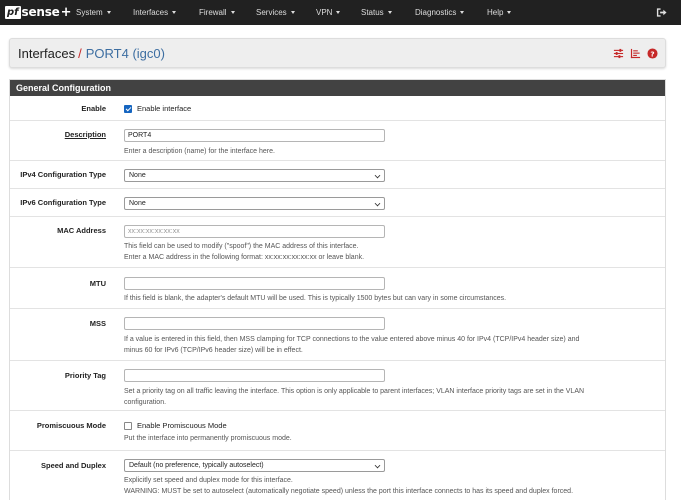 The image size is (681, 500). What do you see at coordinates (128, 425) in the screenshot?
I see `promiscuous-checkbox` at bounding box center [128, 425].